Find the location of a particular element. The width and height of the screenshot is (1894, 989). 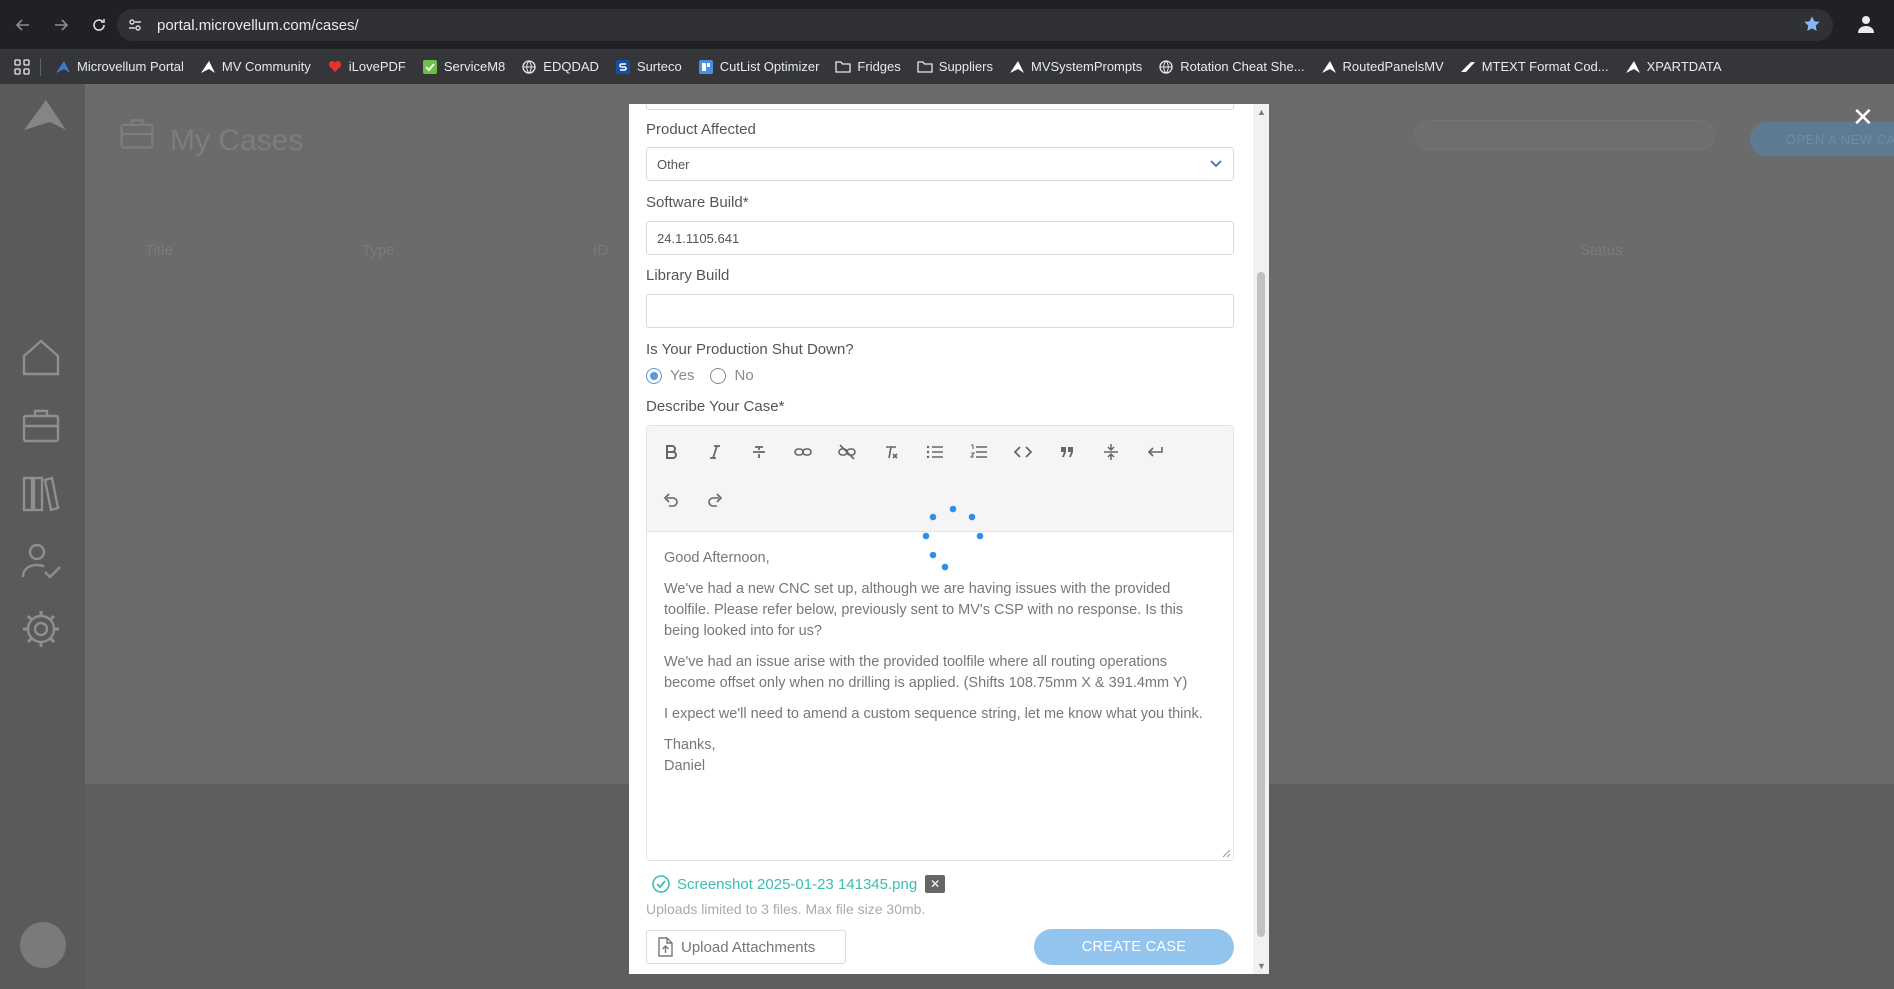

reload-icon is located at coordinates (99, 24).